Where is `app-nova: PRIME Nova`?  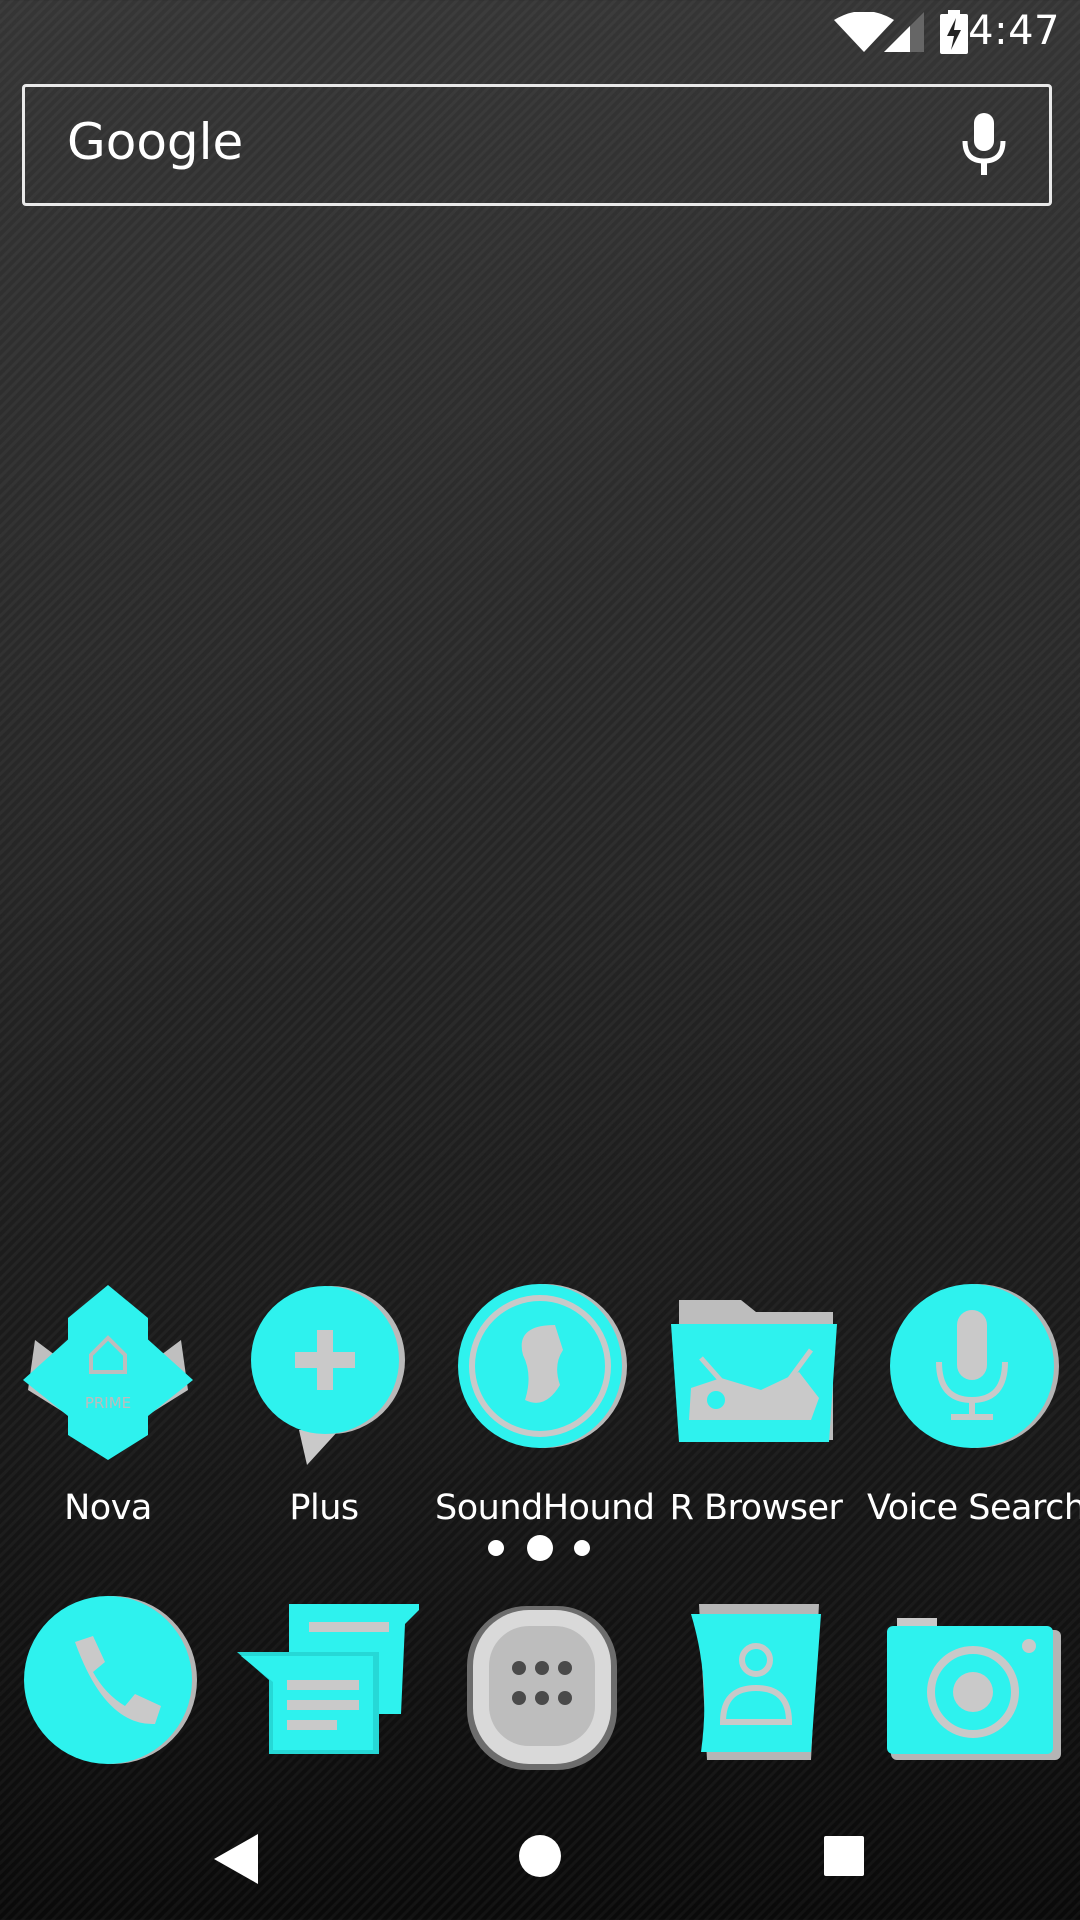 app-nova: PRIME Nova is located at coordinates (108, 1404).